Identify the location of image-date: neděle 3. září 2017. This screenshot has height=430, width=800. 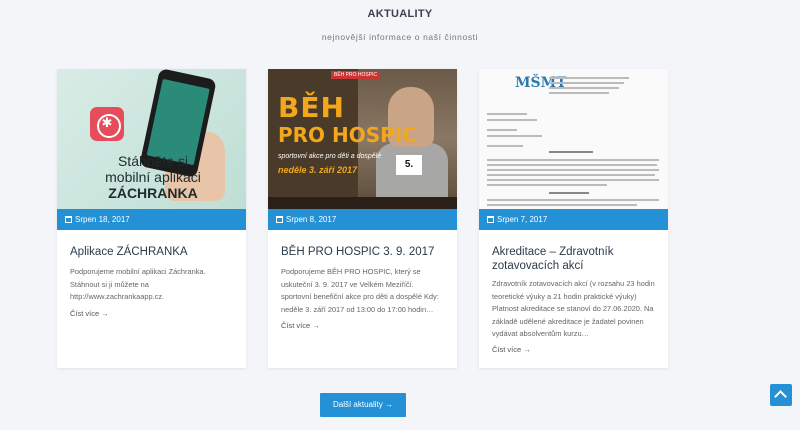
(318, 170).